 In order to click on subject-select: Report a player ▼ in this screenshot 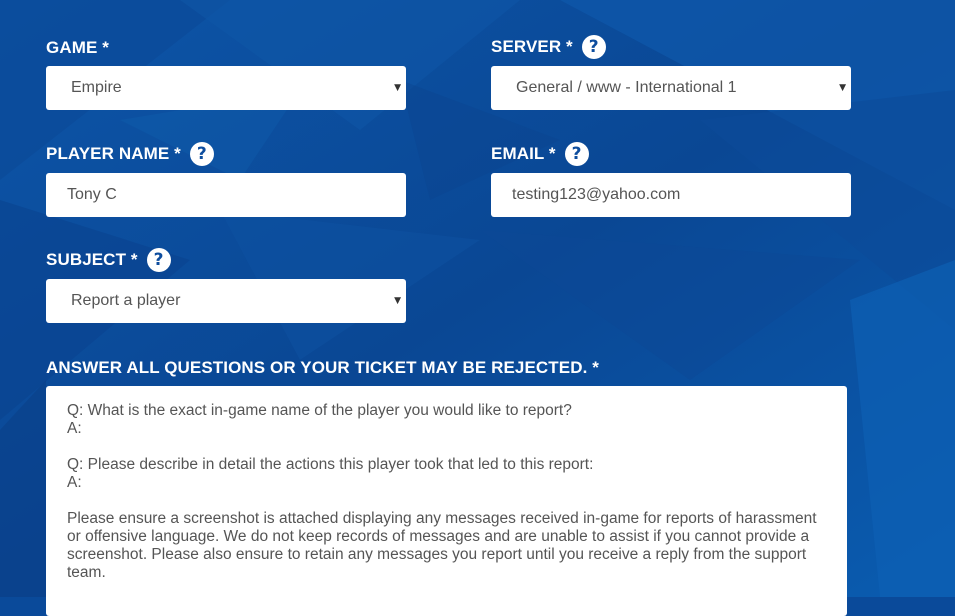, I will do `click(226, 301)`.